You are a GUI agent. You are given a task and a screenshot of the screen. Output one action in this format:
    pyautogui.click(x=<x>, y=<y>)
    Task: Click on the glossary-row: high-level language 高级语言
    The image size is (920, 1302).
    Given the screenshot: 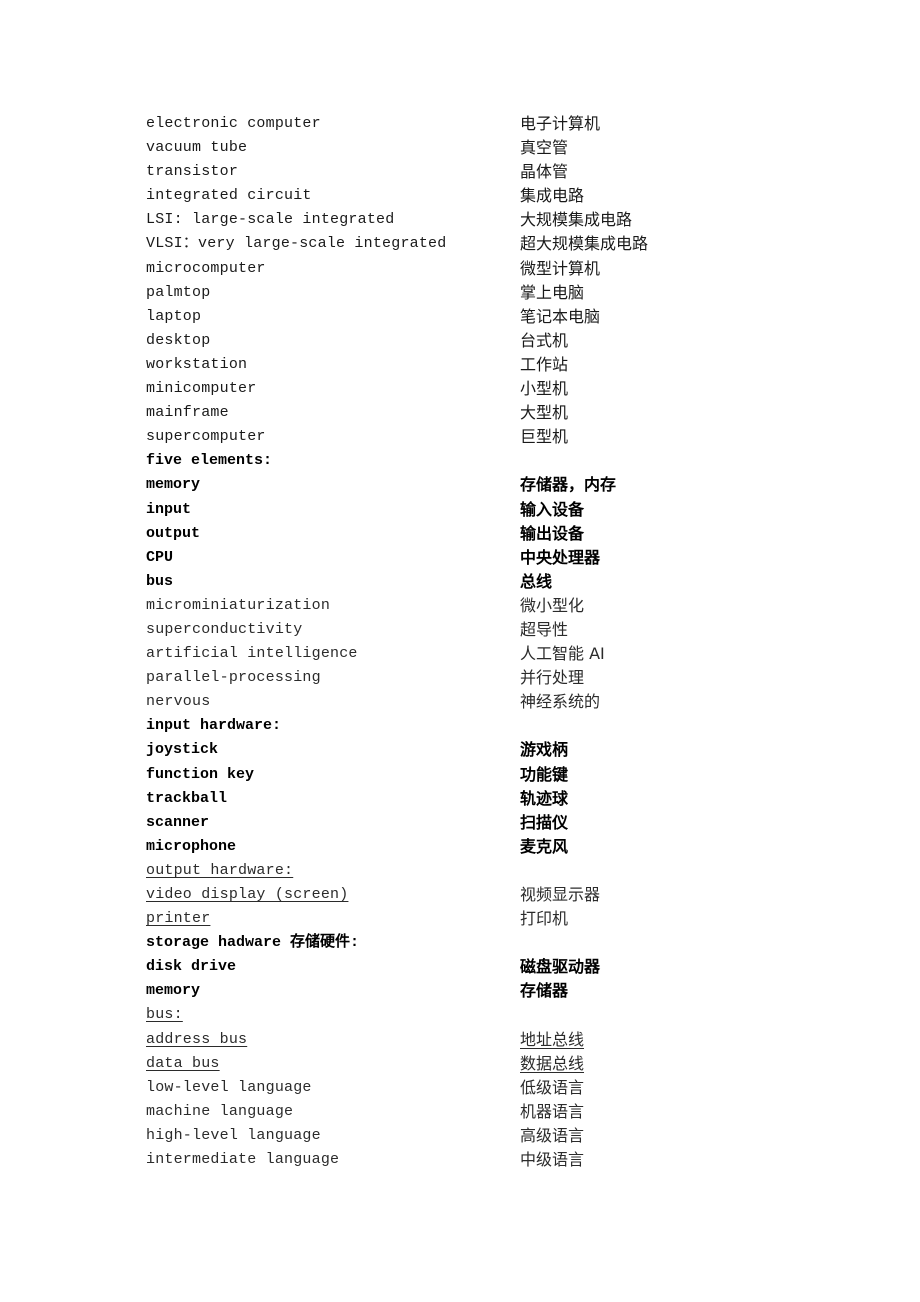 What is the action you would take?
    pyautogui.click(x=496, y=1137)
    